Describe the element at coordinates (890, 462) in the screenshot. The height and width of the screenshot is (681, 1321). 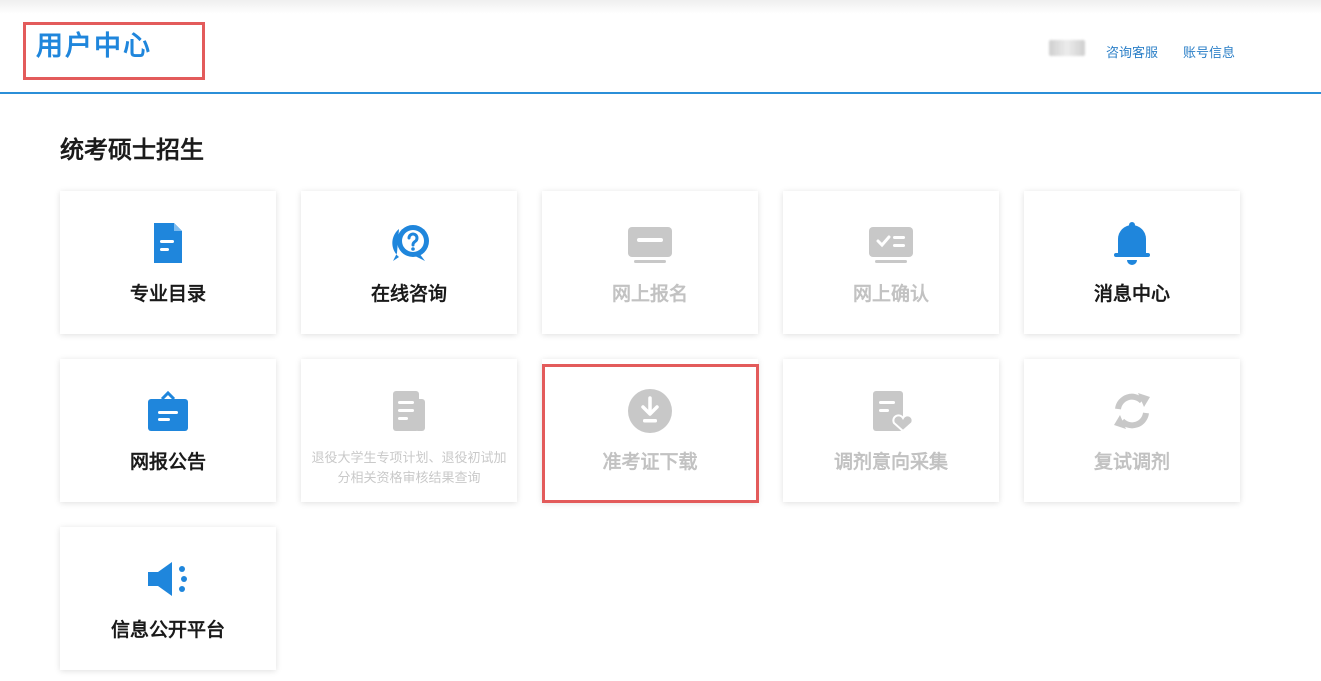
I see `transfer-intent-label: 调剂意向采集` at that location.